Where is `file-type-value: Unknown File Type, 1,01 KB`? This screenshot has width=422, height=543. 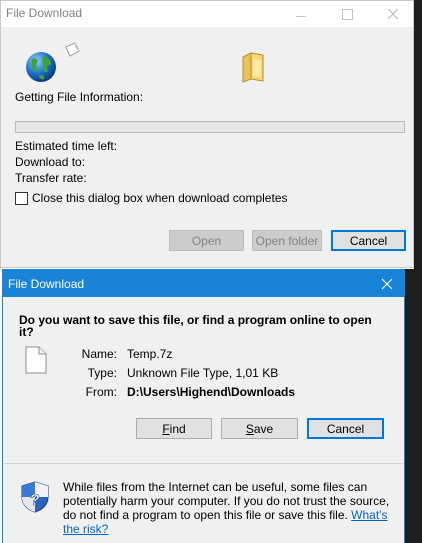
file-type-value: Unknown File Type, 1,01 KB is located at coordinates (203, 373).